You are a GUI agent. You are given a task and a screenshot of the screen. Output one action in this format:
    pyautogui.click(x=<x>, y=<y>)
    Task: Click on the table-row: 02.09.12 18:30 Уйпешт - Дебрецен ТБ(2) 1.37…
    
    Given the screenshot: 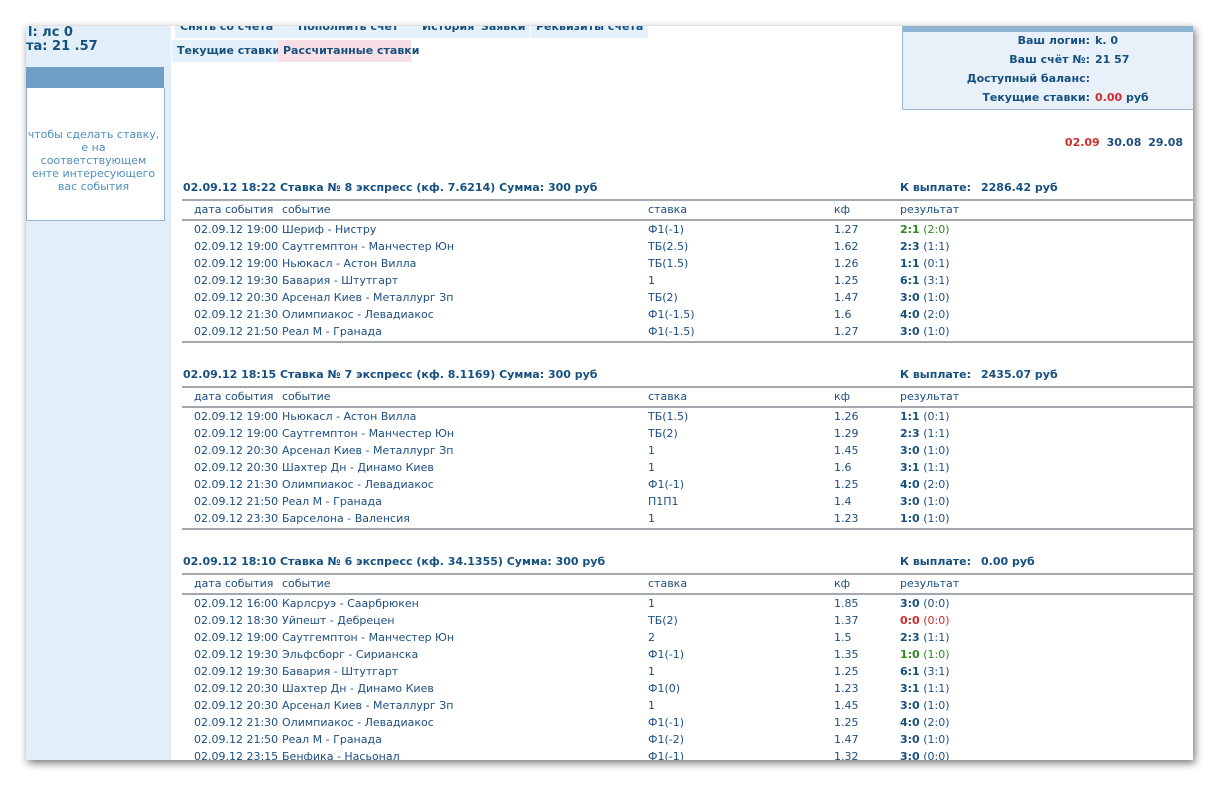 What is the action you would take?
    pyautogui.click(x=687, y=620)
    